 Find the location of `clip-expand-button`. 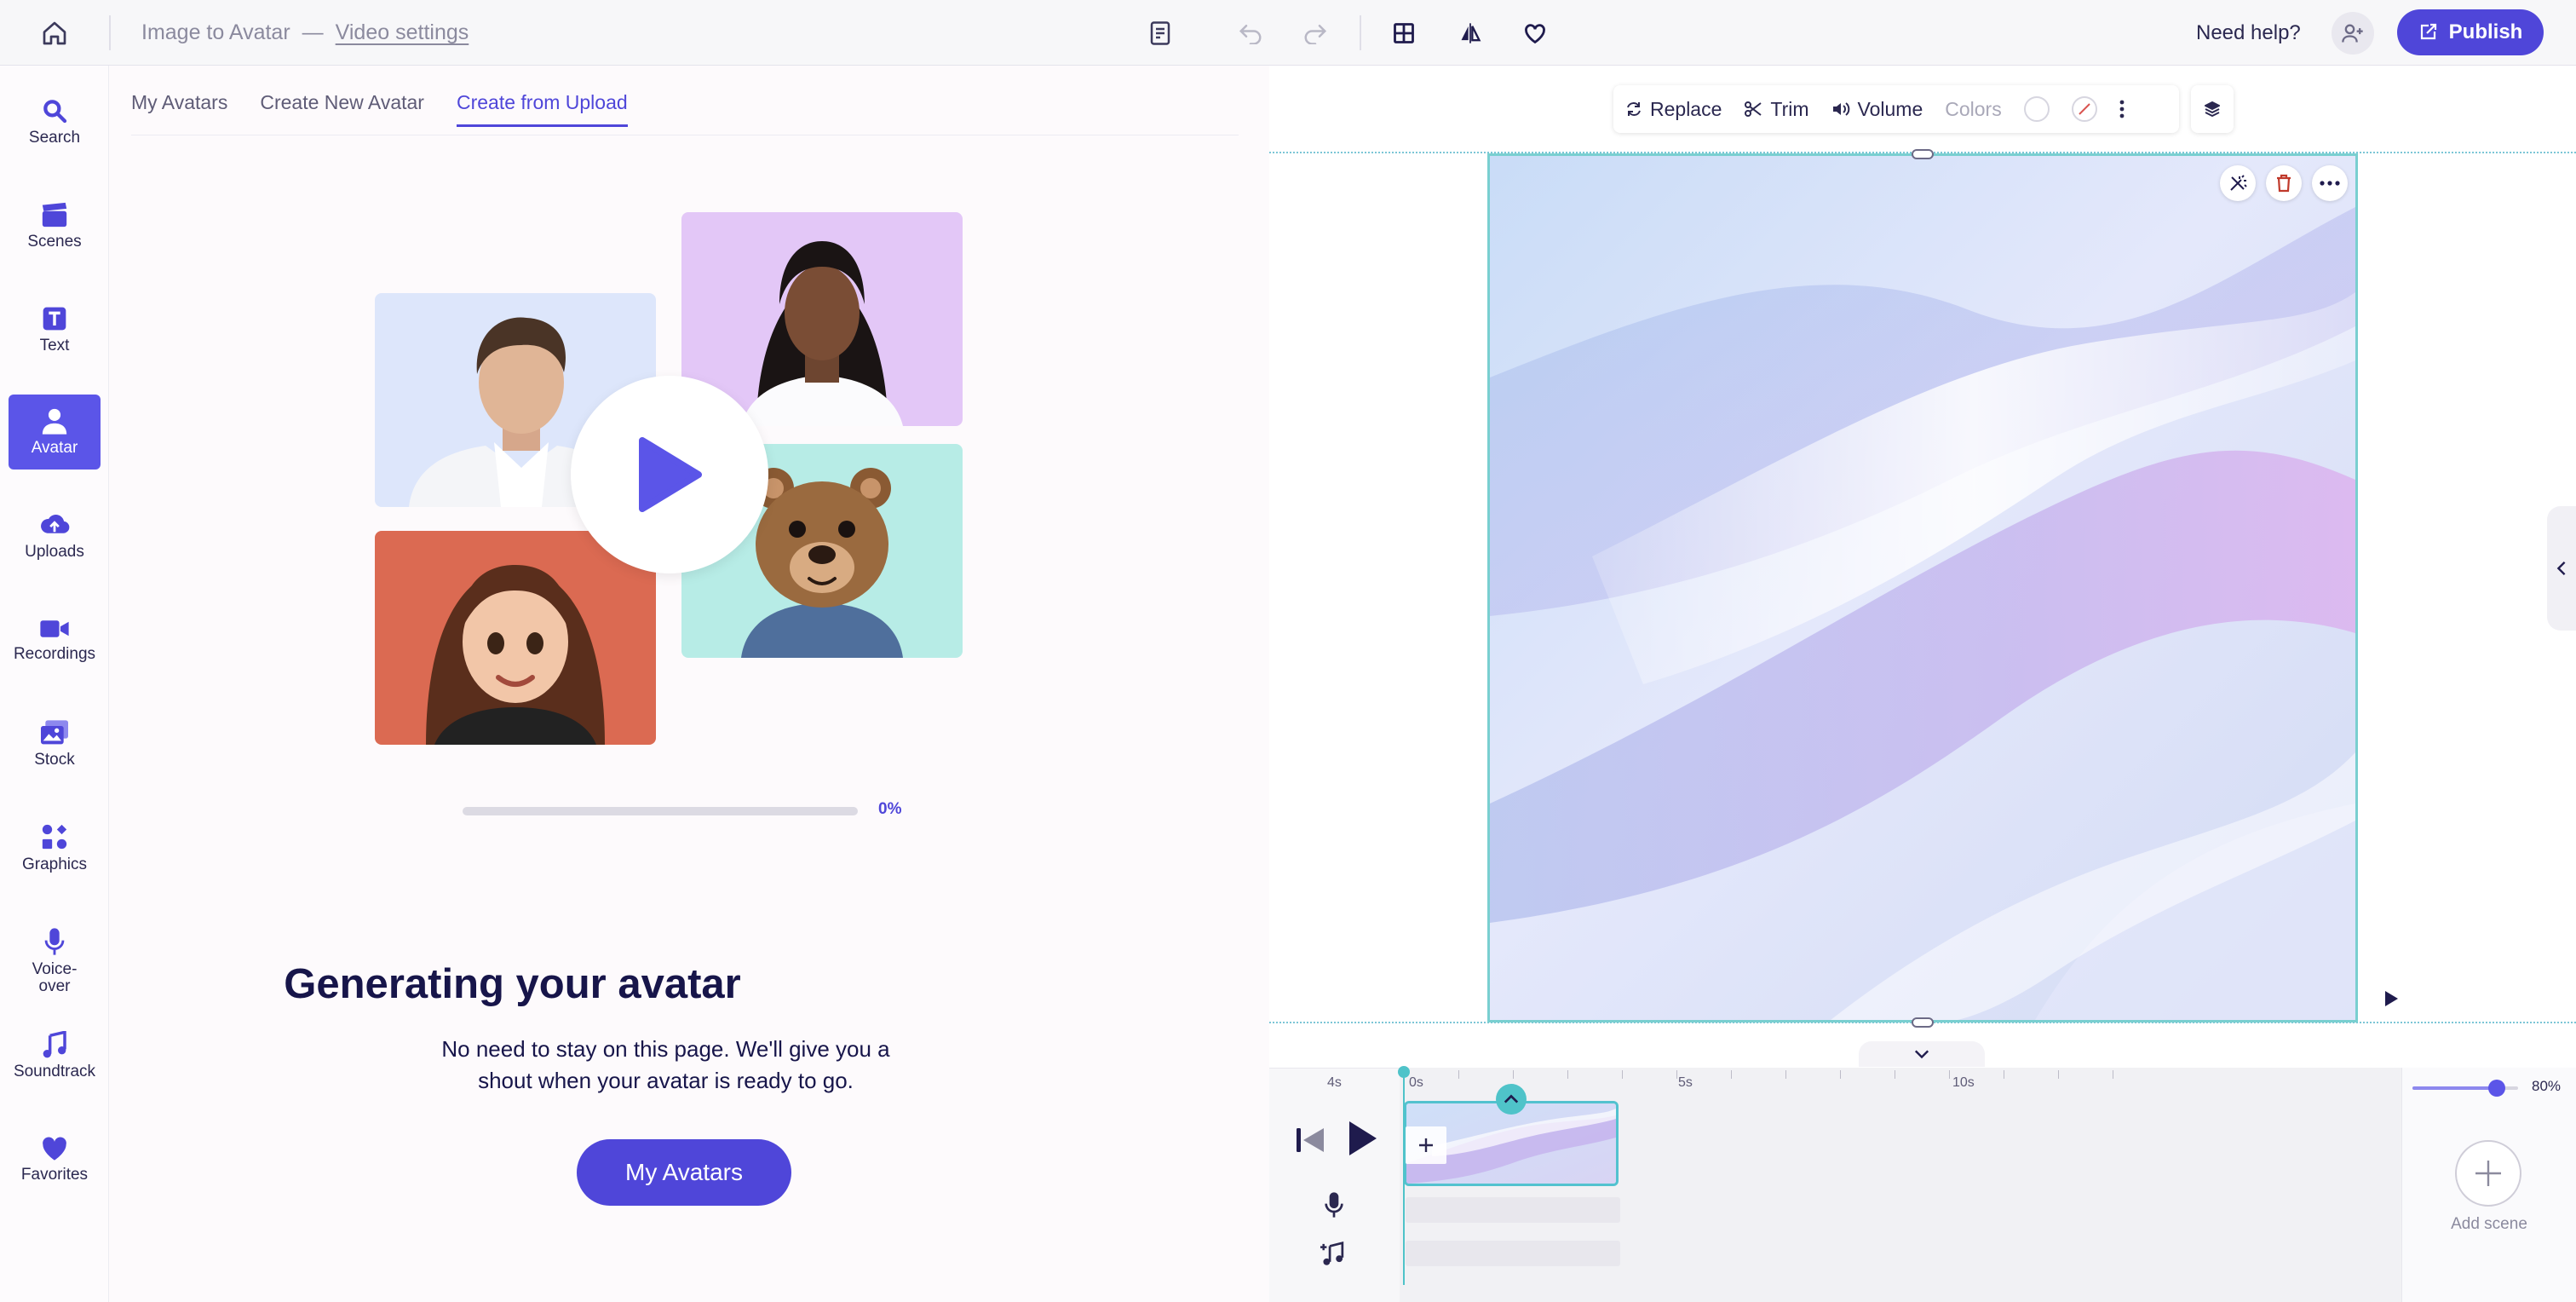

clip-expand-button is located at coordinates (1512, 1100).